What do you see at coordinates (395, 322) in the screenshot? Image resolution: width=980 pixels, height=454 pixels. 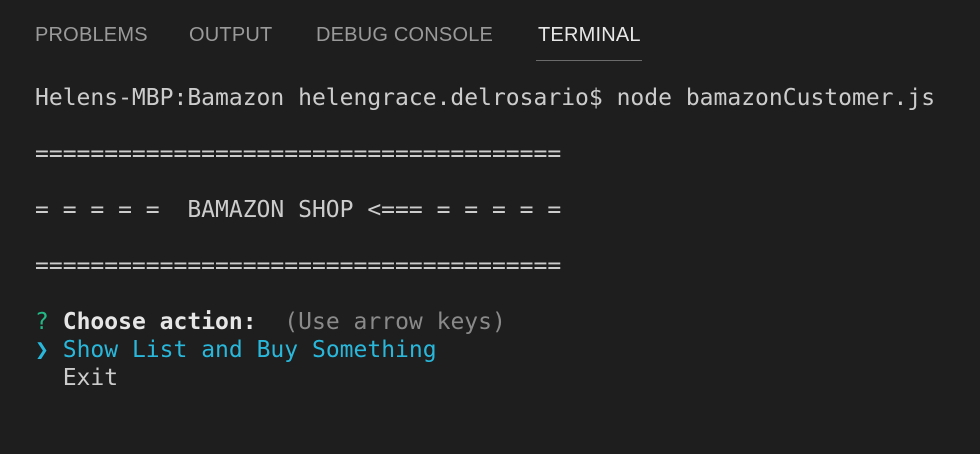 I see `prompt-hint: (Use arrow keys)` at bounding box center [395, 322].